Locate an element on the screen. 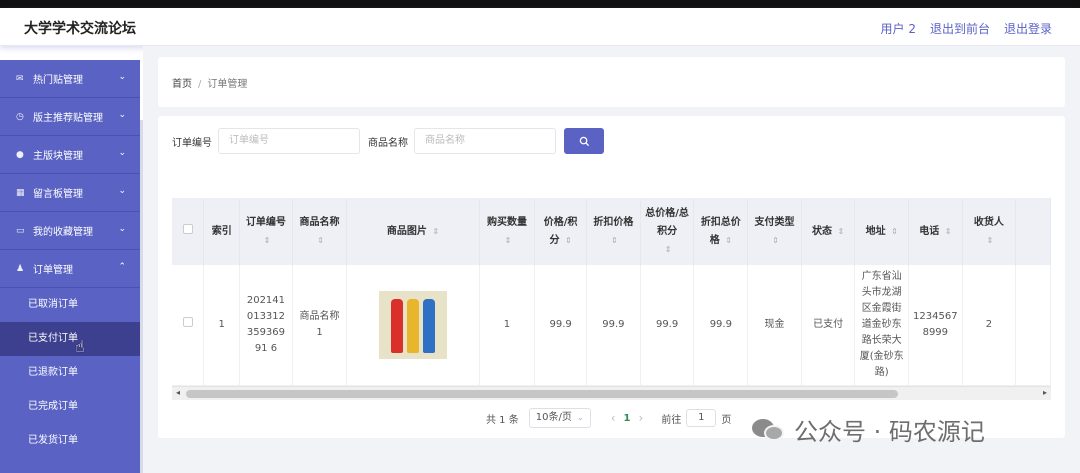  order-no-input: 订单编号 is located at coordinates (289, 141).